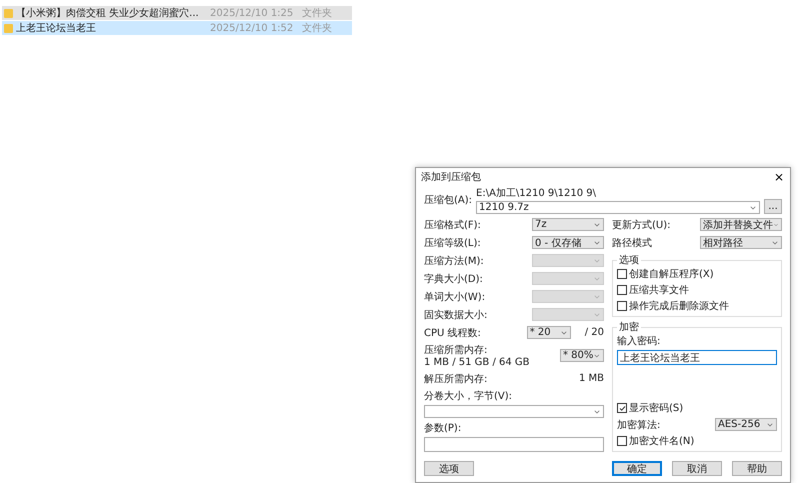 The image size is (800, 483). What do you see at coordinates (568, 242) in the screenshot?
I see `dropdown: 0 - 仅存储` at bounding box center [568, 242].